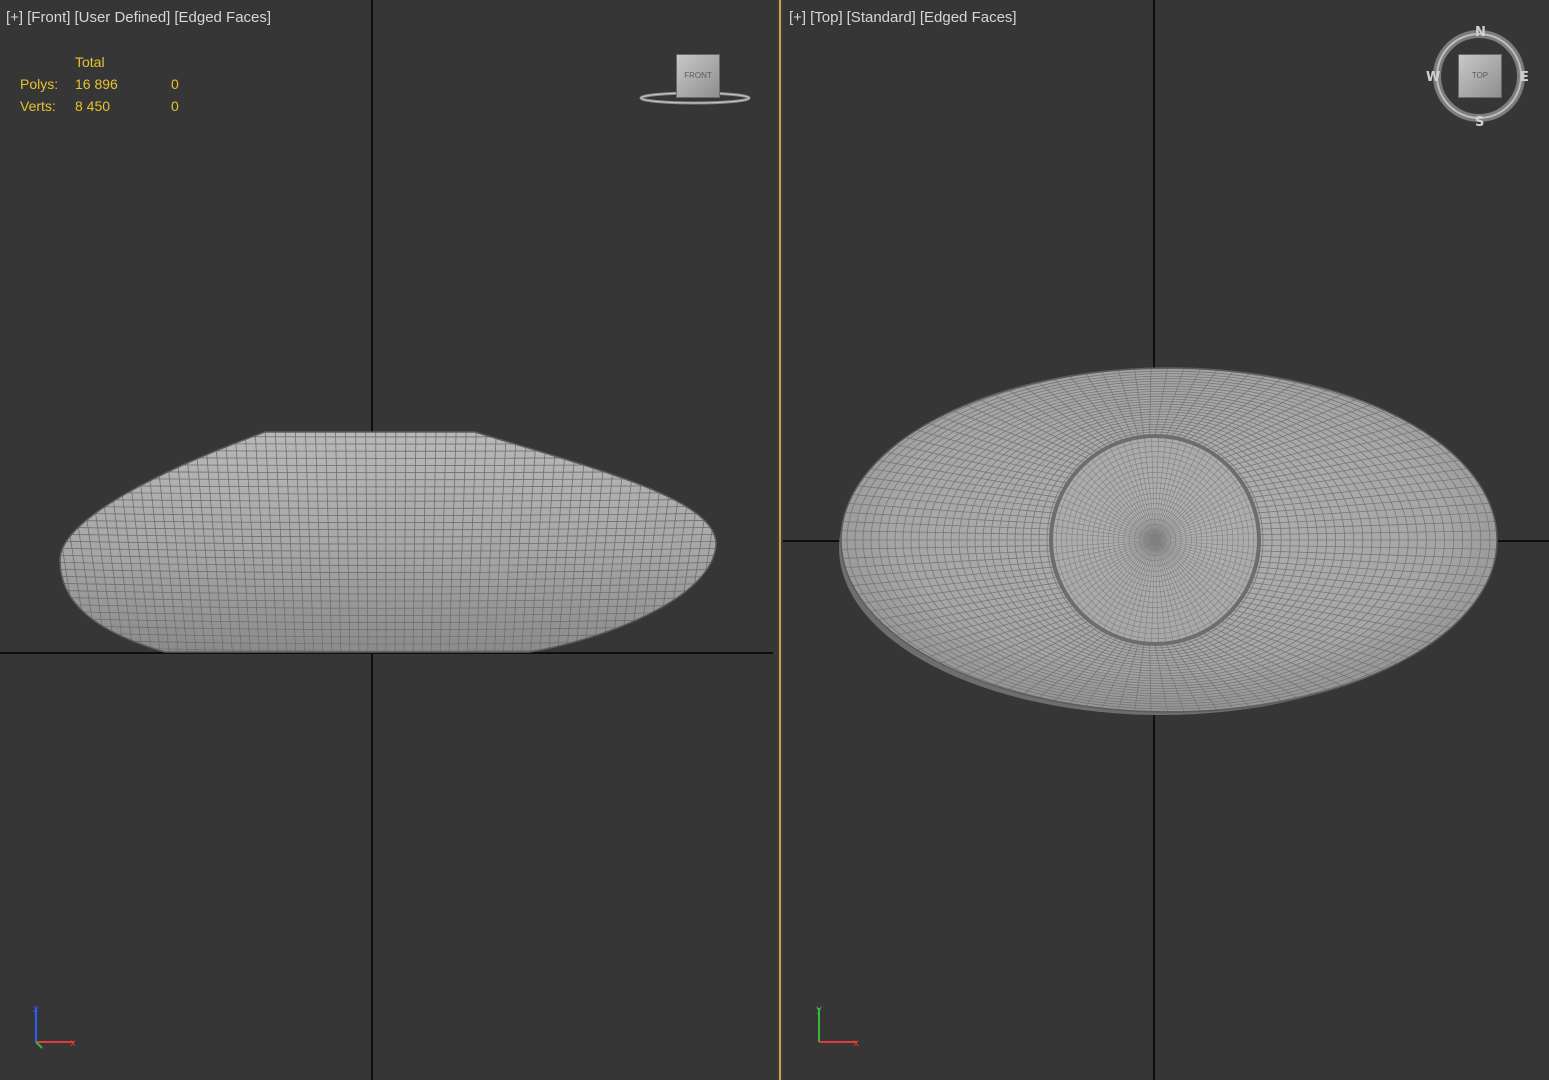 The height and width of the screenshot is (1080, 1549). I want to click on statistics-overlay: Total Polys: 16 896 0 Verts: 8 450 0, so click(99, 84).